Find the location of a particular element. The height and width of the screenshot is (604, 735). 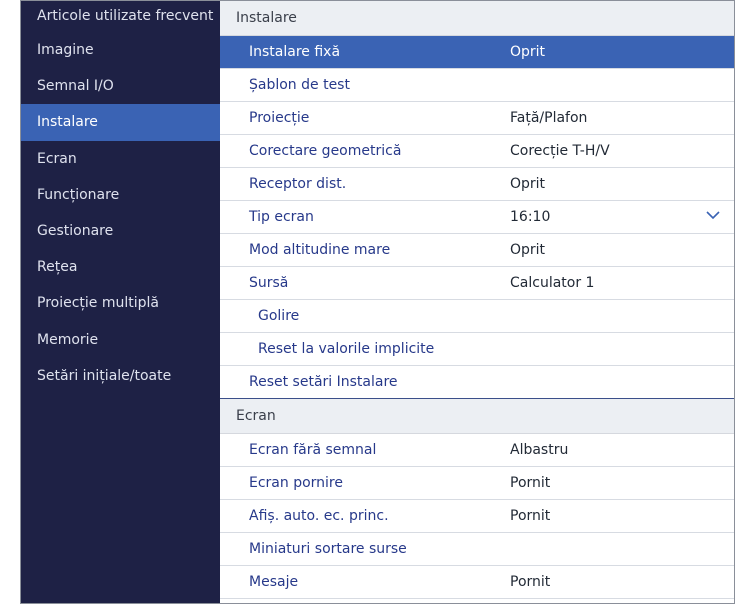

setting-label: Corectare geometrică is located at coordinates (325, 151).